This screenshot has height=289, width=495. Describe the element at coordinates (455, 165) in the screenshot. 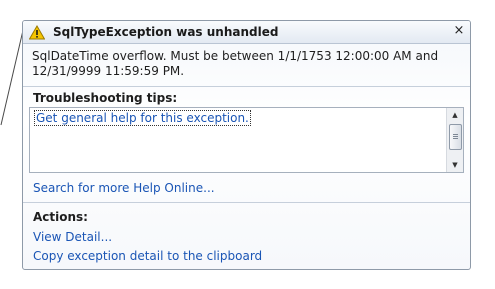

I see `scroll-down-arrow-icon: ▼` at that location.